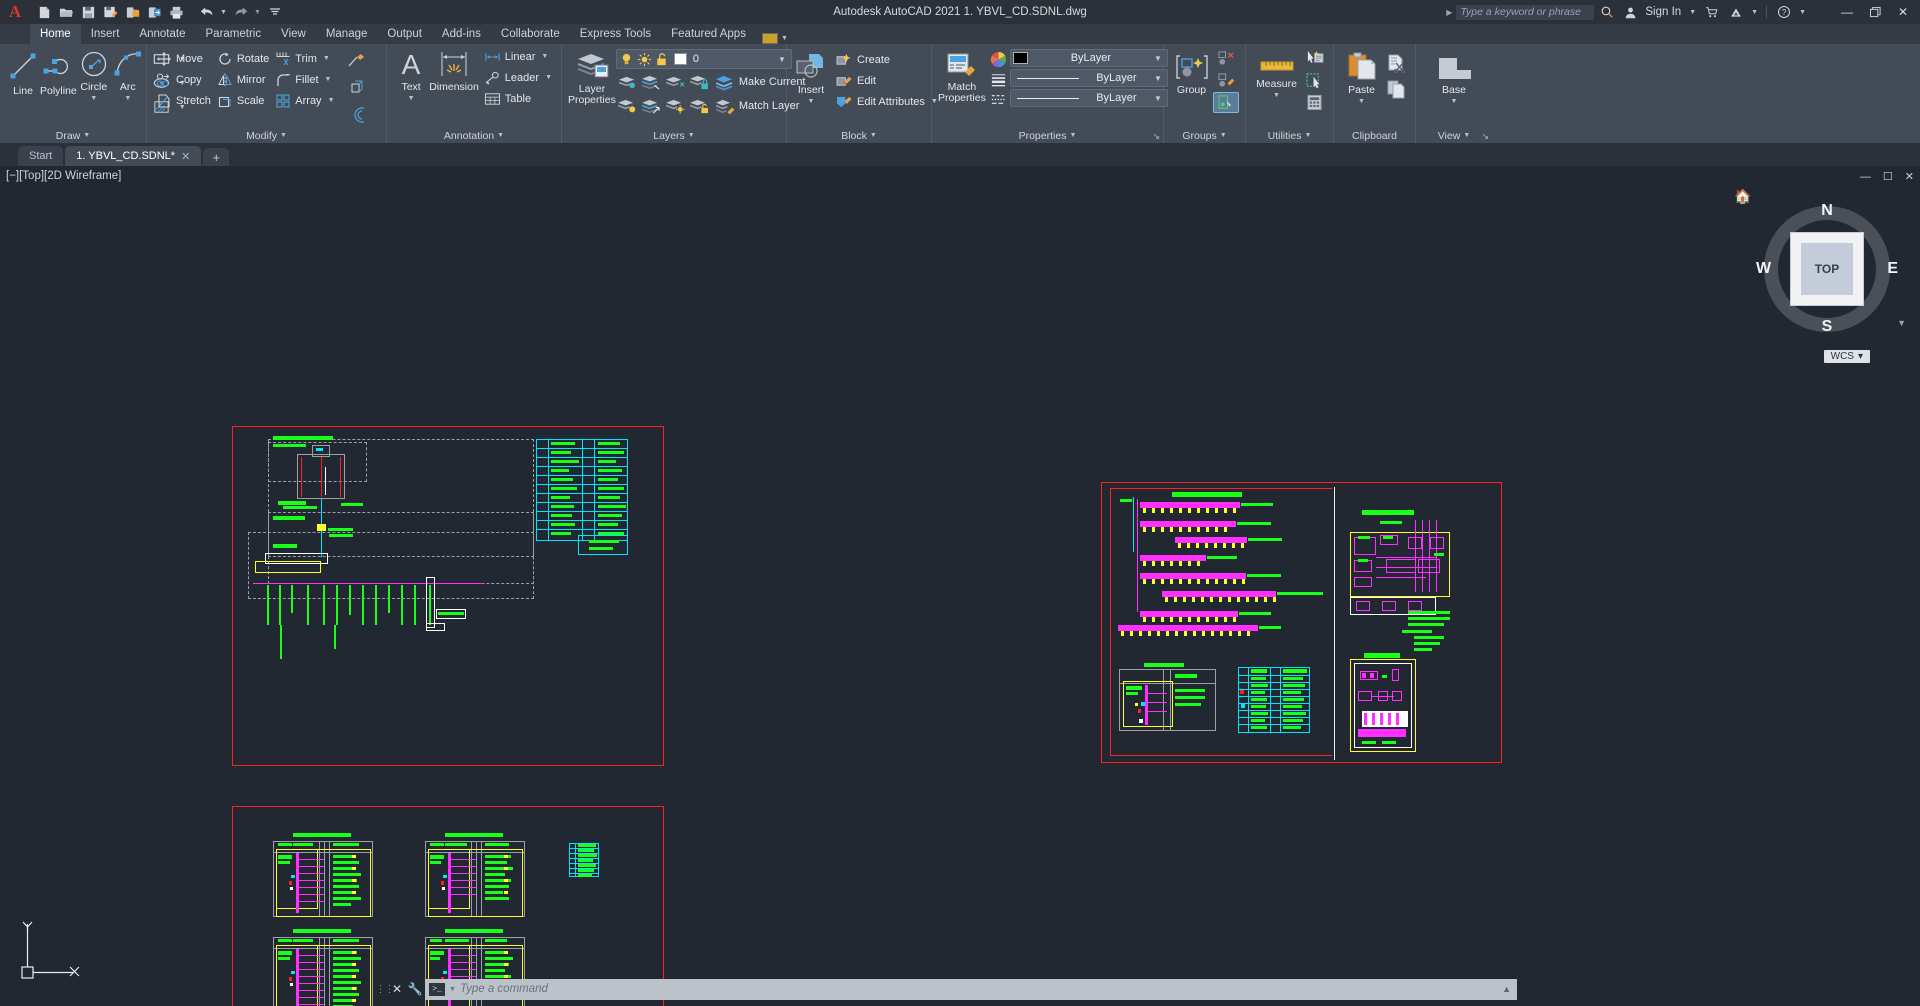 The width and height of the screenshot is (1920, 1006). I want to click on panel-modify-expand-icon: ▼, so click(283, 135).